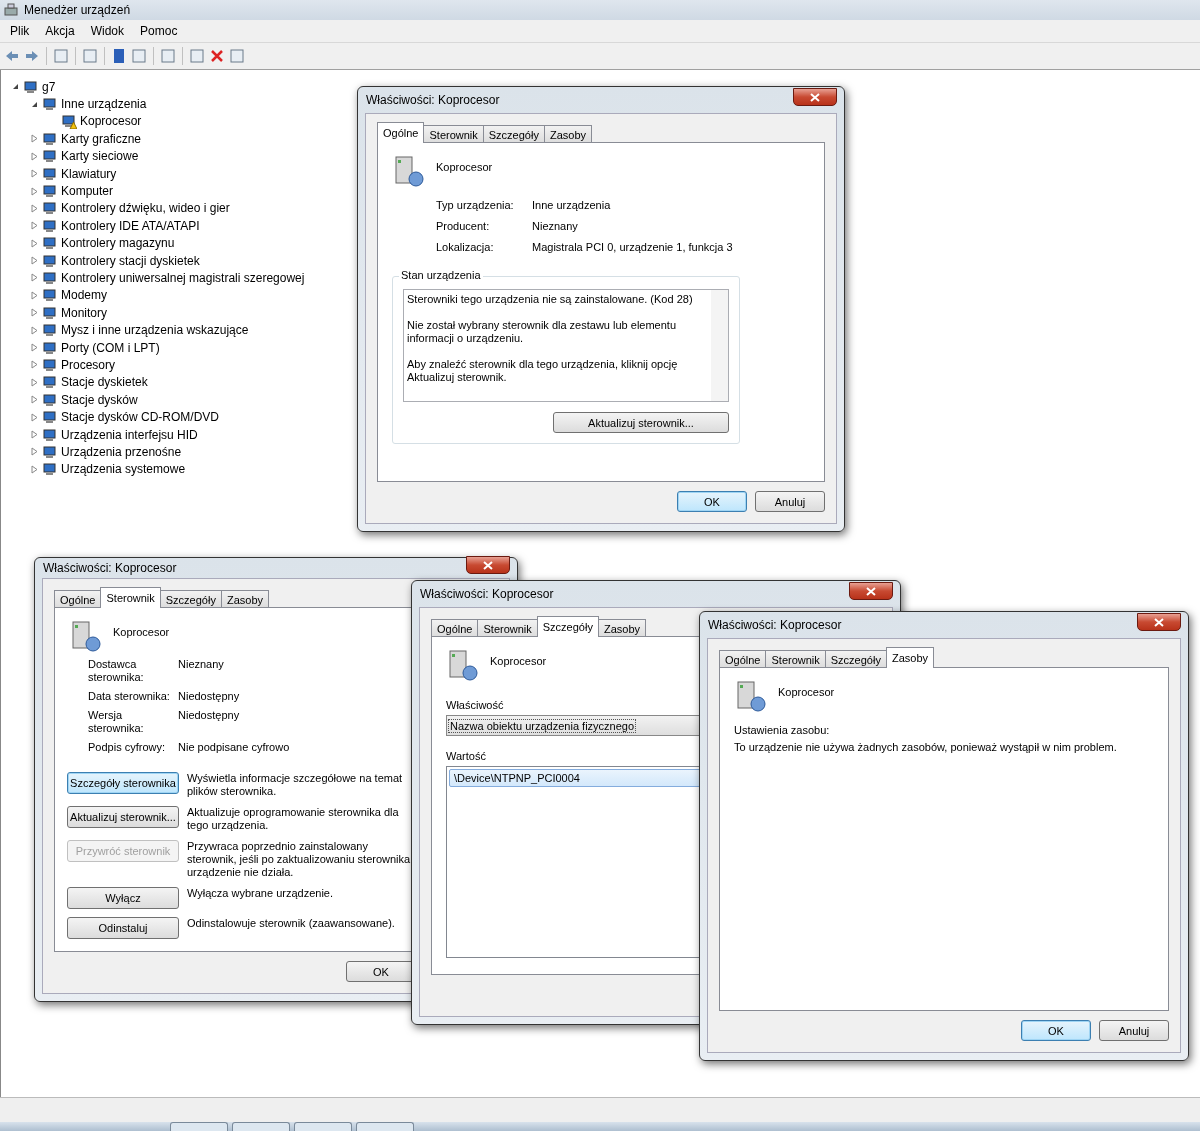 Image resolution: width=1200 pixels, height=1131 pixels. Describe the element at coordinates (475, 205) in the screenshot. I see `property-label: Typ urządzenia:` at that location.